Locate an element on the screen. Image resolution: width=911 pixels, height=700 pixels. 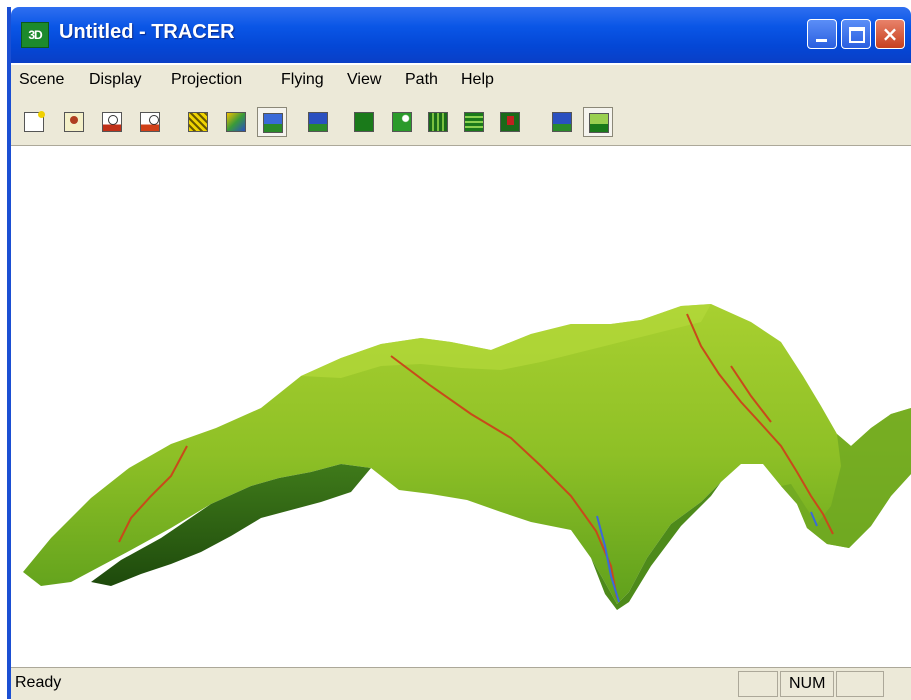
menu-help: Help is located at coordinates (477, 80).